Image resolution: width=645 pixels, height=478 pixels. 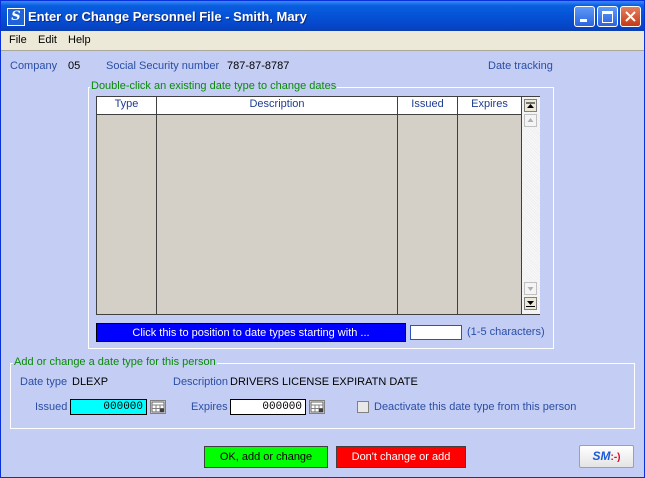 What do you see at coordinates (322, 41) in the screenshot?
I see `menu-bar: File Edit Help` at bounding box center [322, 41].